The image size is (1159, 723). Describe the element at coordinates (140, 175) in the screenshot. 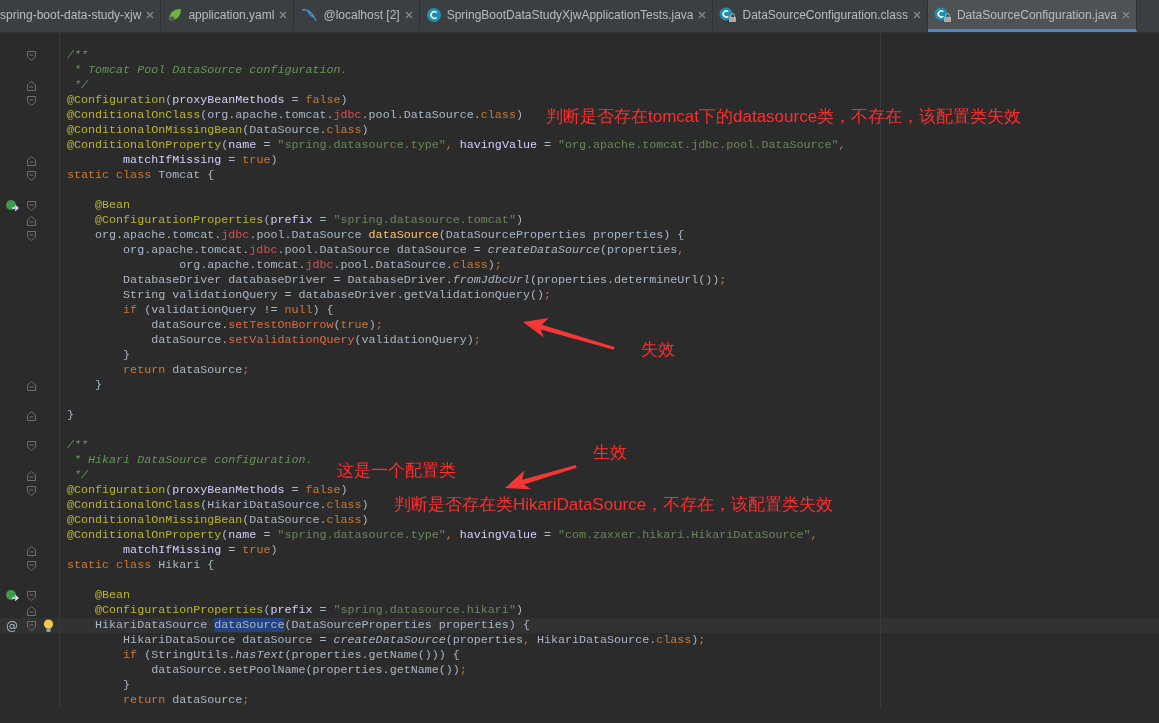

I see `code-line: static class Tomcat {` at that location.